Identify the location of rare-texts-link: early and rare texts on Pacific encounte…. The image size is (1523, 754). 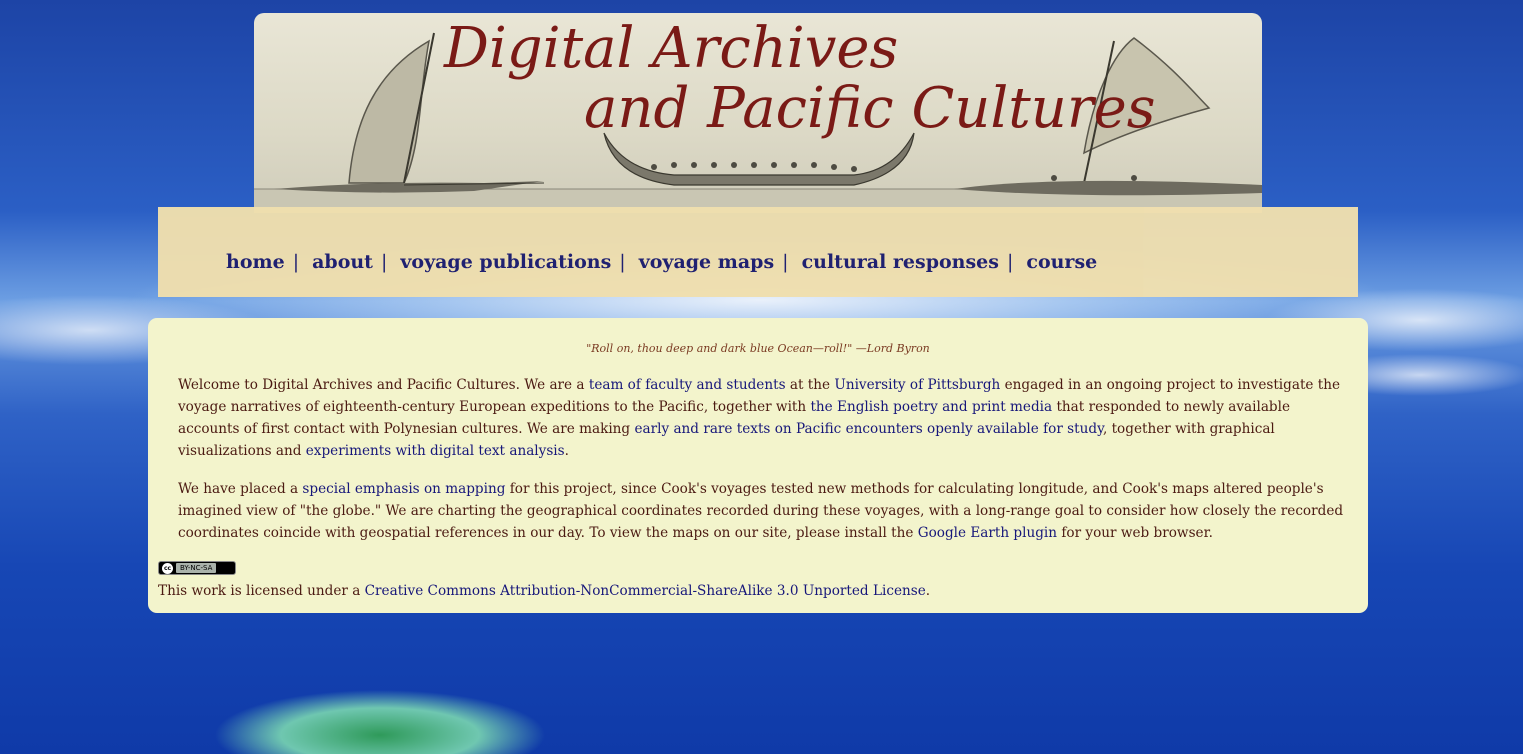
(868, 429).